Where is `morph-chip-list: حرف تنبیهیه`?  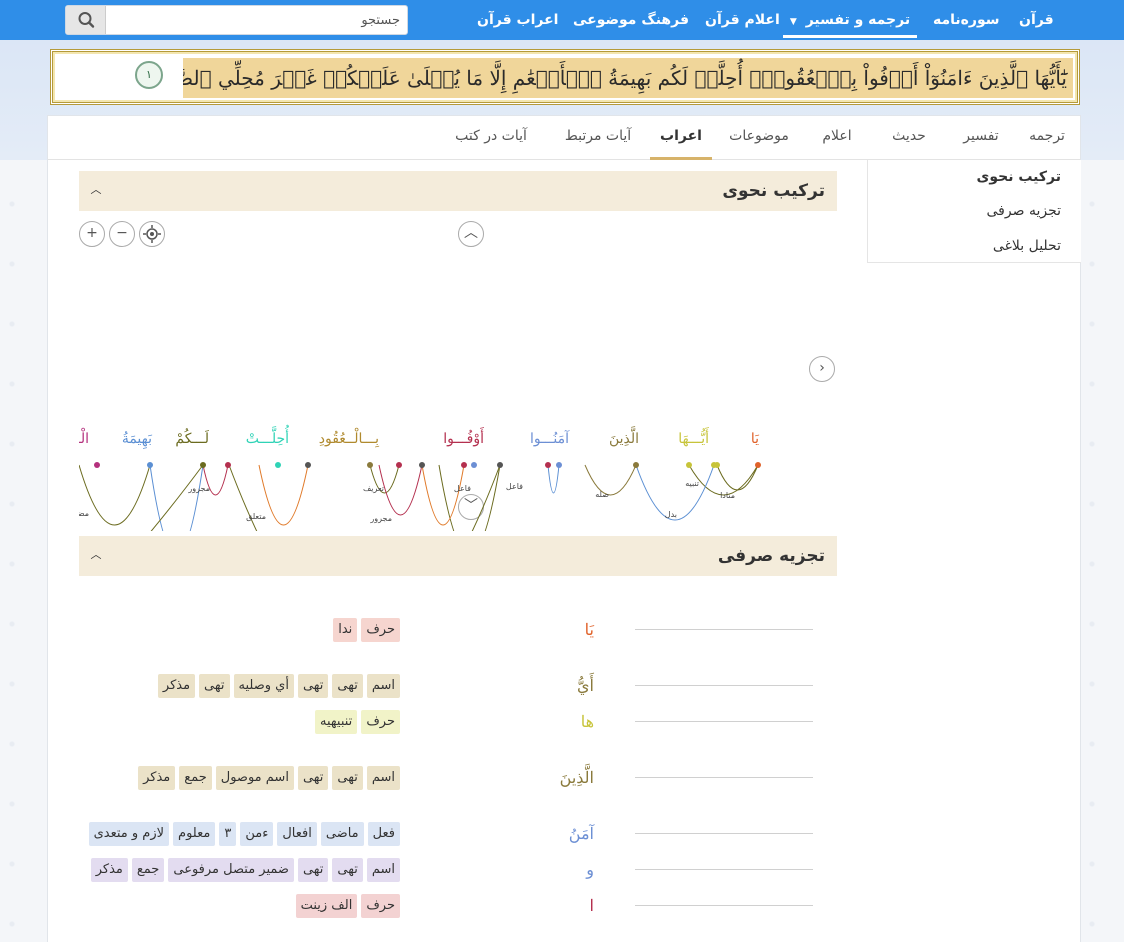 morph-chip-list: حرف تنبیهیه is located at coordinates (357, 722).